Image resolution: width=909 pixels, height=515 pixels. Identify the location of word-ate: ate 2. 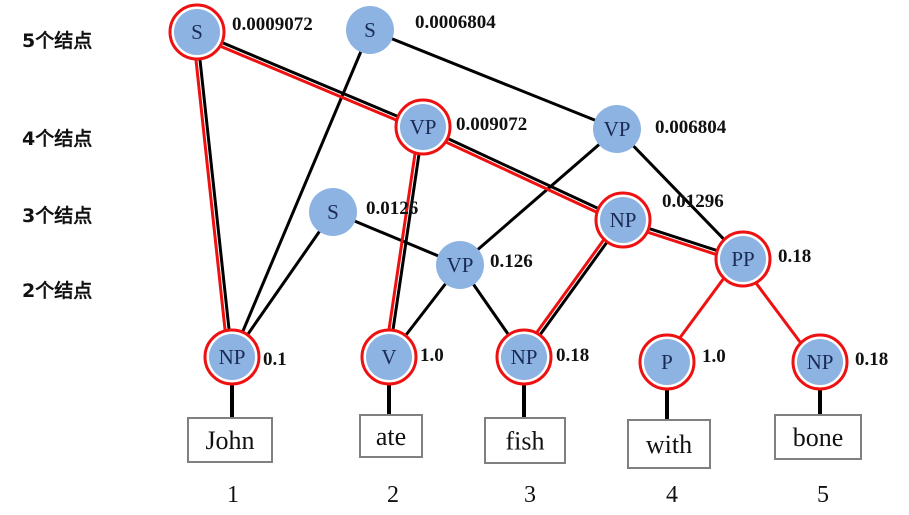
(391, 461).